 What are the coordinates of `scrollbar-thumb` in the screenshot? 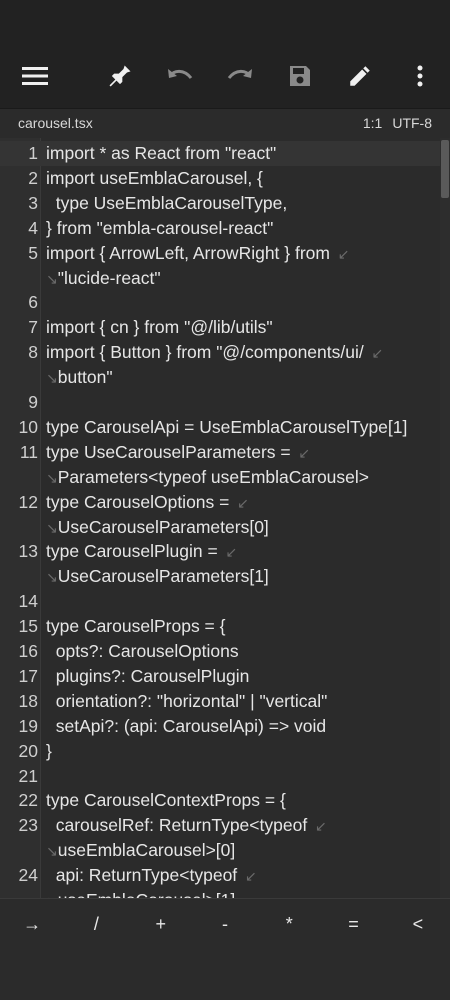 It's located at (445, 169).